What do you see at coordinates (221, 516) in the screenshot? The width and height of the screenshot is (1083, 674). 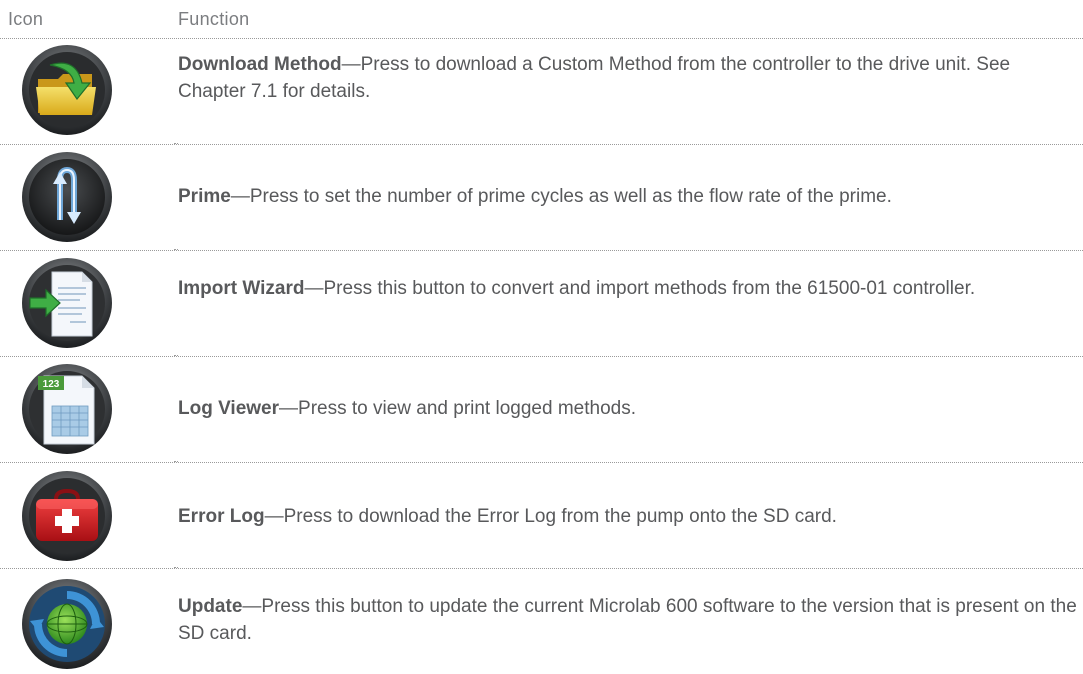 I see `row-title: Error Log` at bounding box center [221, 516].